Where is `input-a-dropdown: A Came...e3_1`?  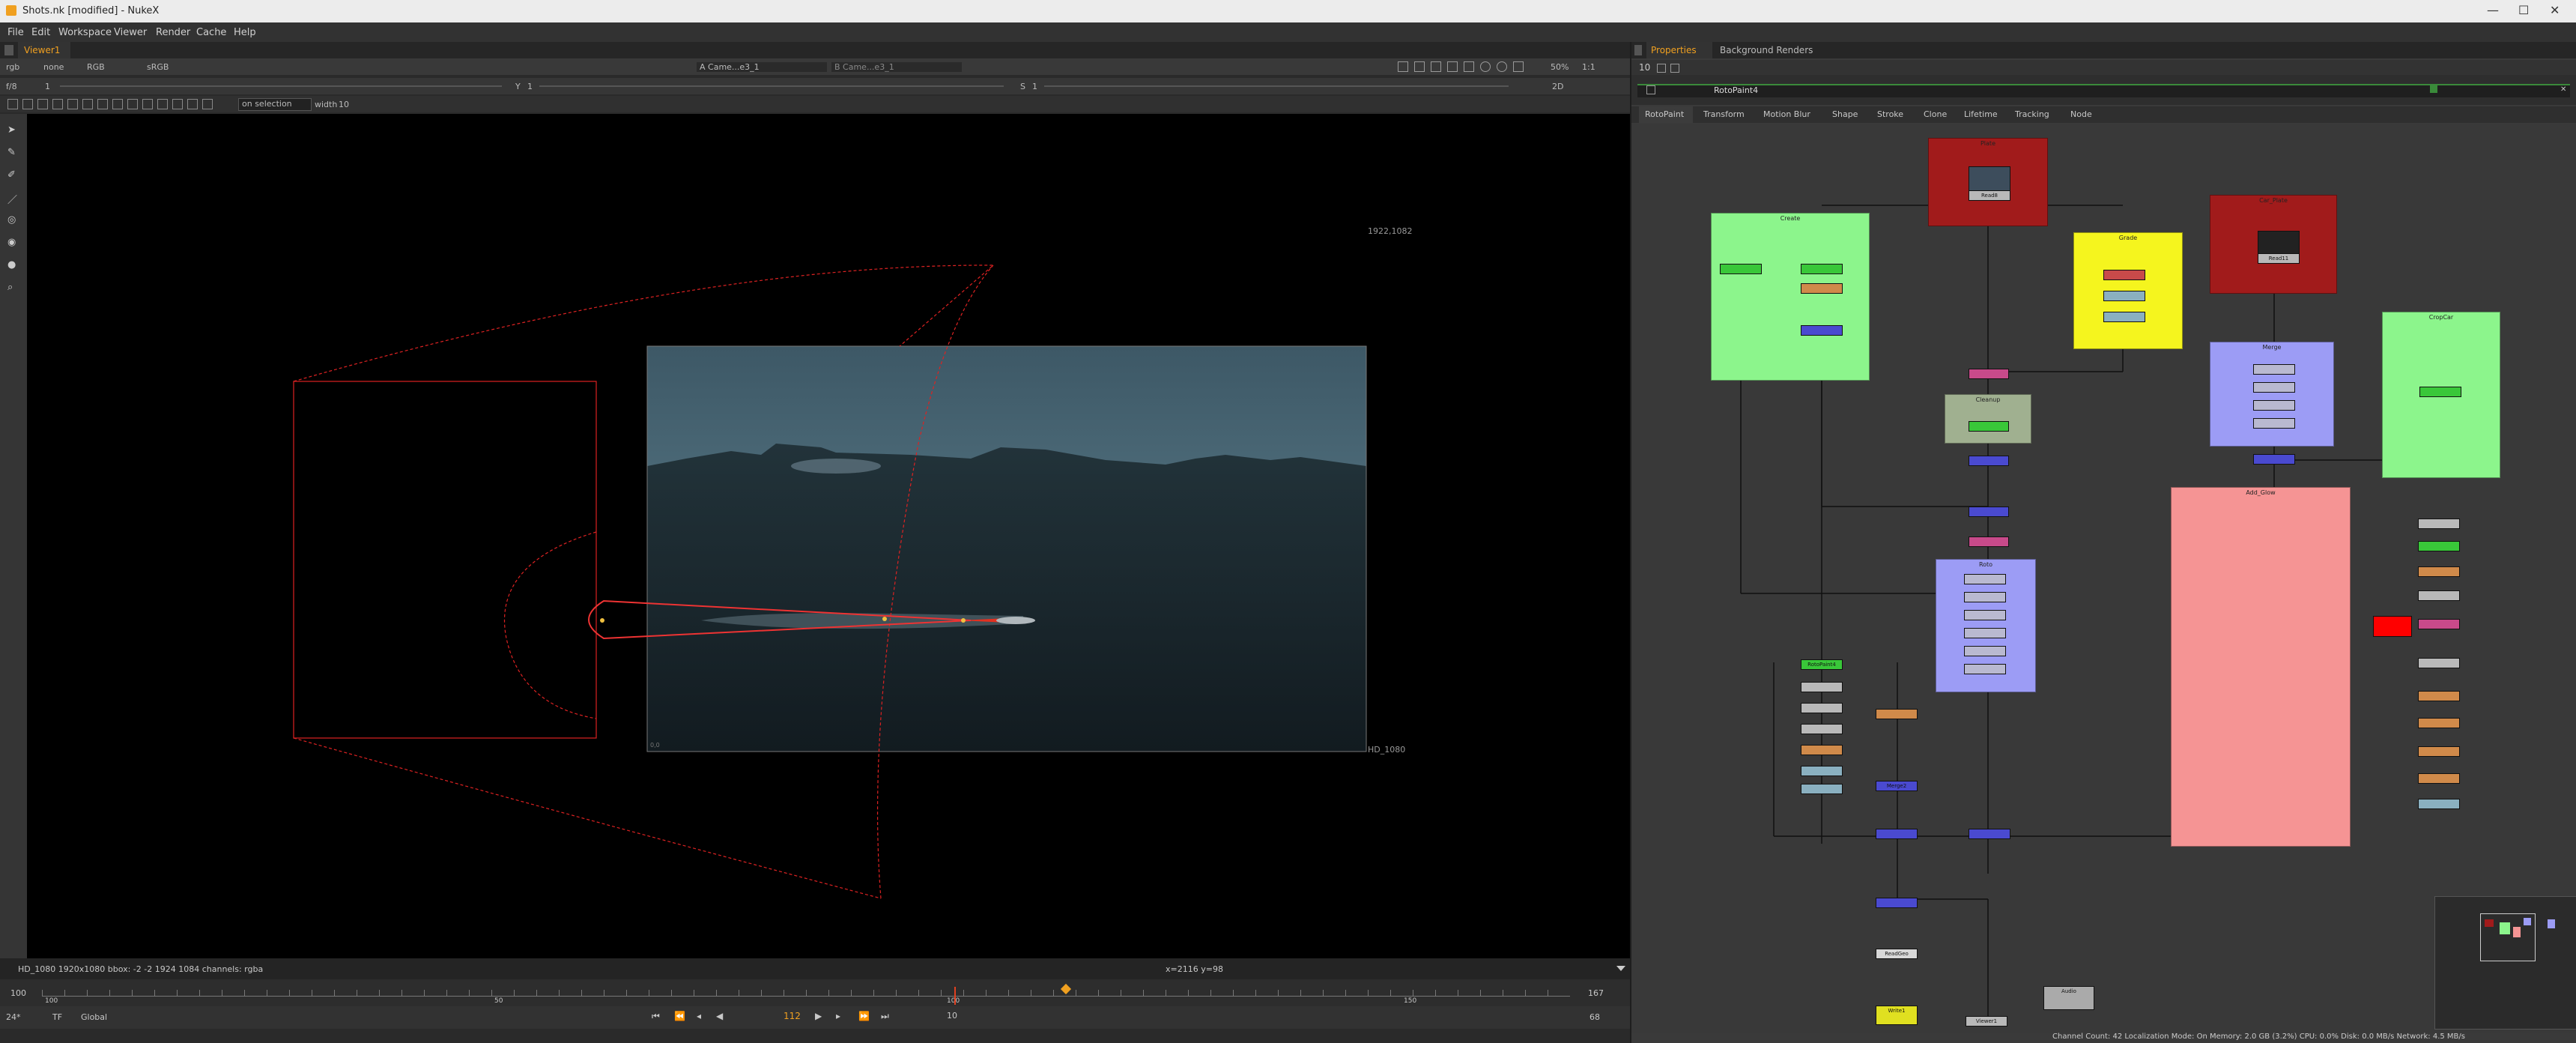 input-a-dropdown: A Came...e3_1 is located at coordinates (762, 67).